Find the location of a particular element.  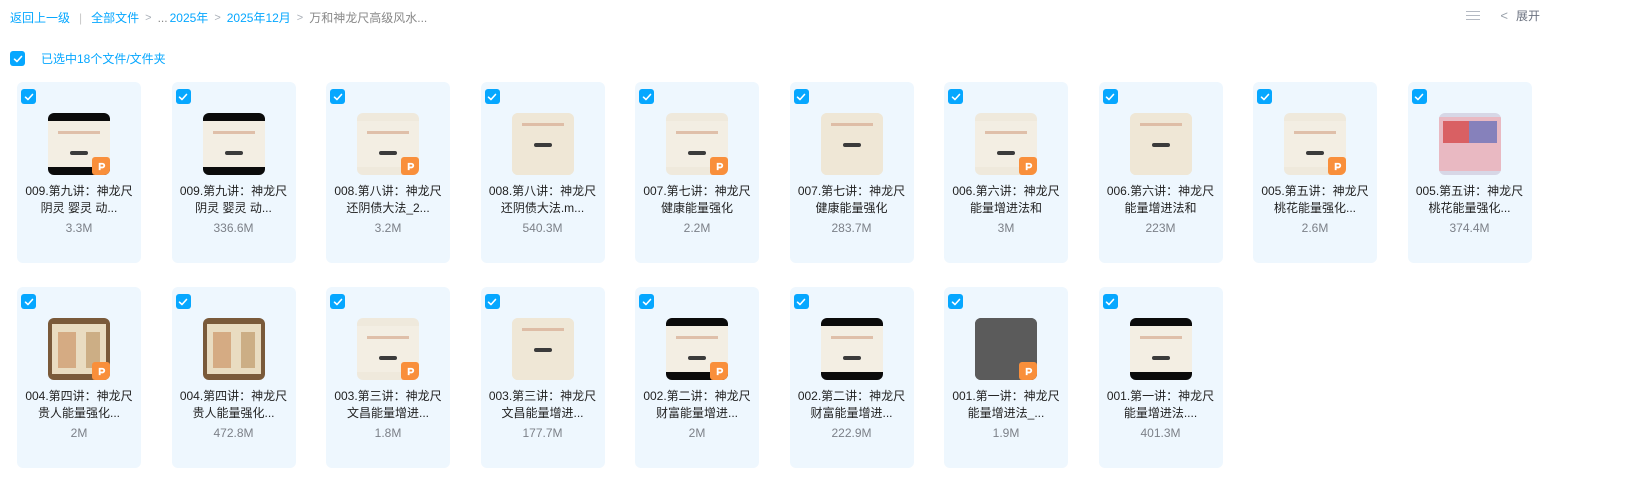

file-card: 004.第四讲：神龙尺 贵人能量强化... 472.8M is located at coordinates (233, 377).